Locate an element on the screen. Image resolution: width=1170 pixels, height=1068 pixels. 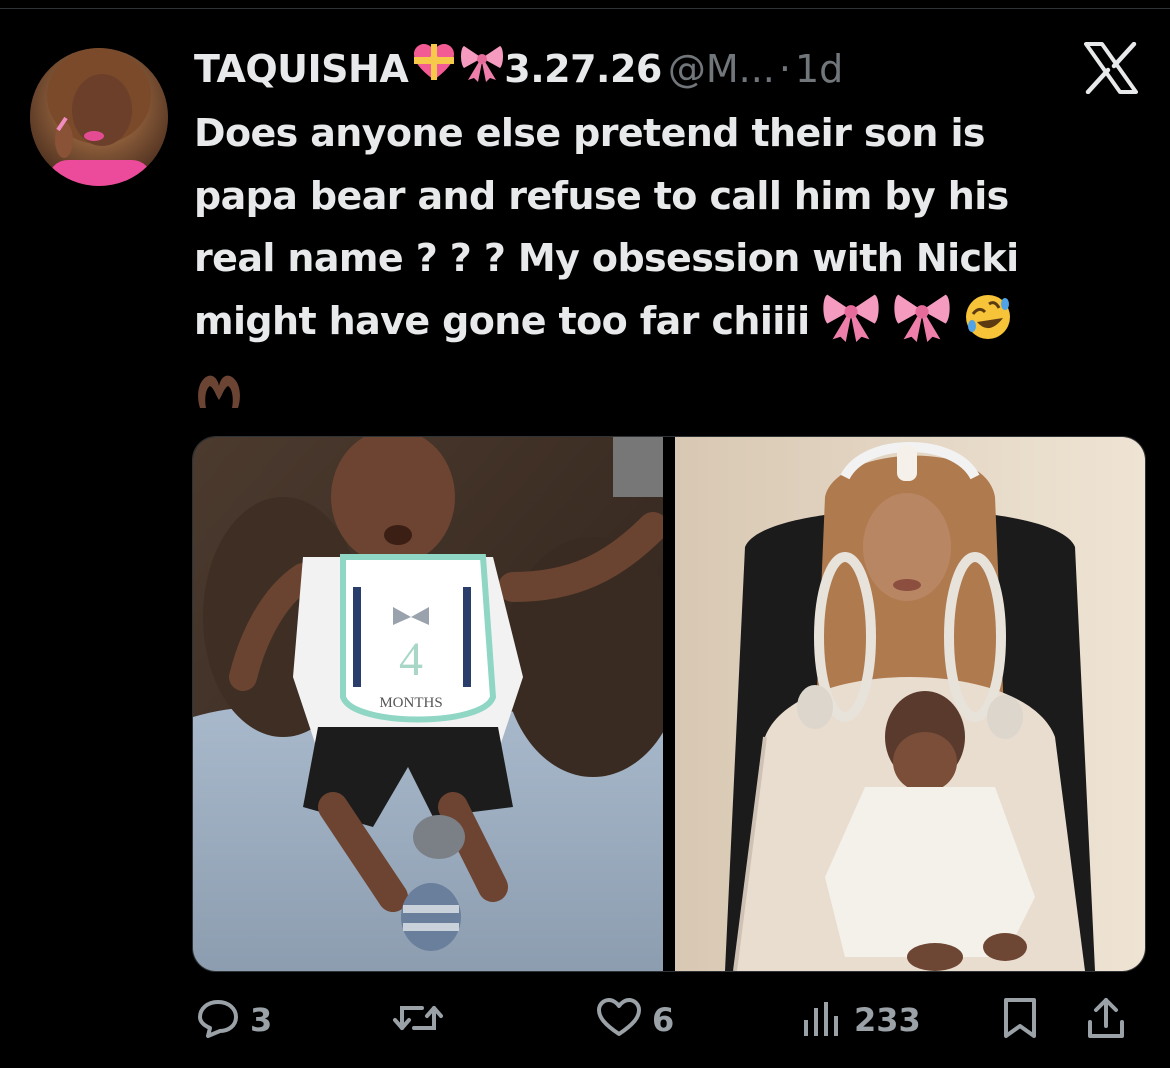
post-text-line: papa bear and refuse to call him by his is located at coordinates (601, 195).